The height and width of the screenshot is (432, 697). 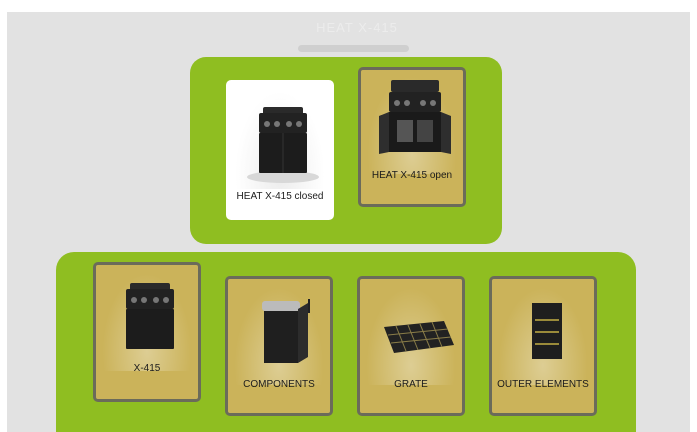 I want to click on outer-elements-icon, so click(x=543, y=336).